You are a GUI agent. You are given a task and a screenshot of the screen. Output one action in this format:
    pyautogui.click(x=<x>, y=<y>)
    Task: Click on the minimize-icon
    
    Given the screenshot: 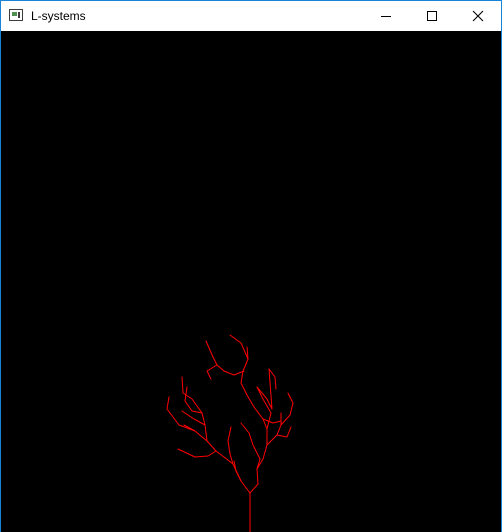 What is the action you would take?
    pyautogui.click(x=386, y=16)
    